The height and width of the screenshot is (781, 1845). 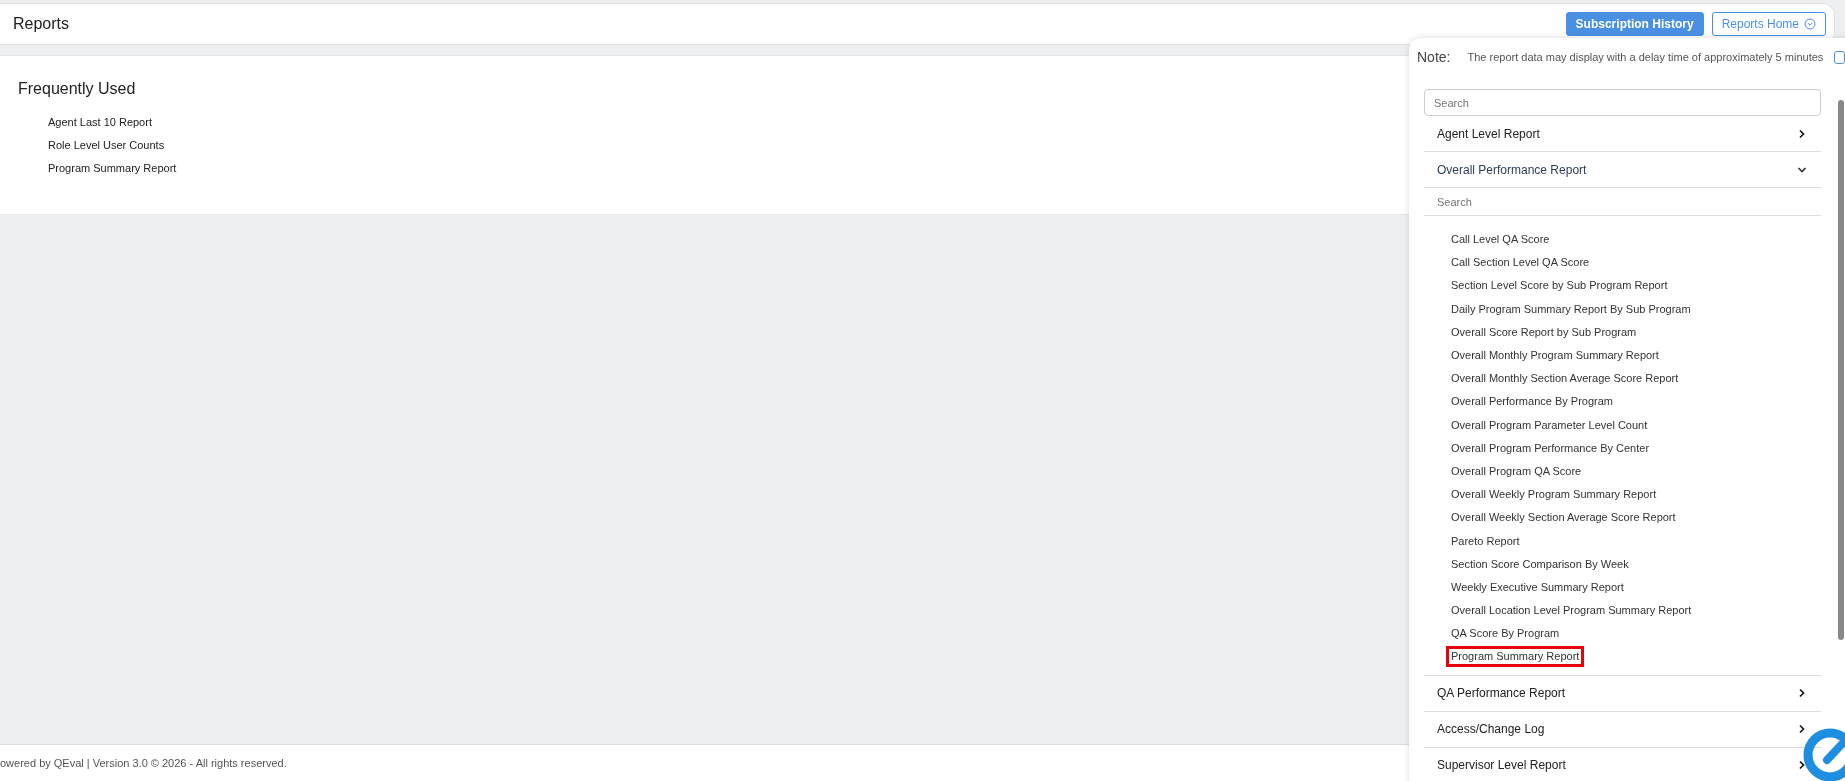 What do you see at coordinates (106, 145) in the screenshot?
I see `report-link: Role Level User Counts` at bounding box center [106, 145].